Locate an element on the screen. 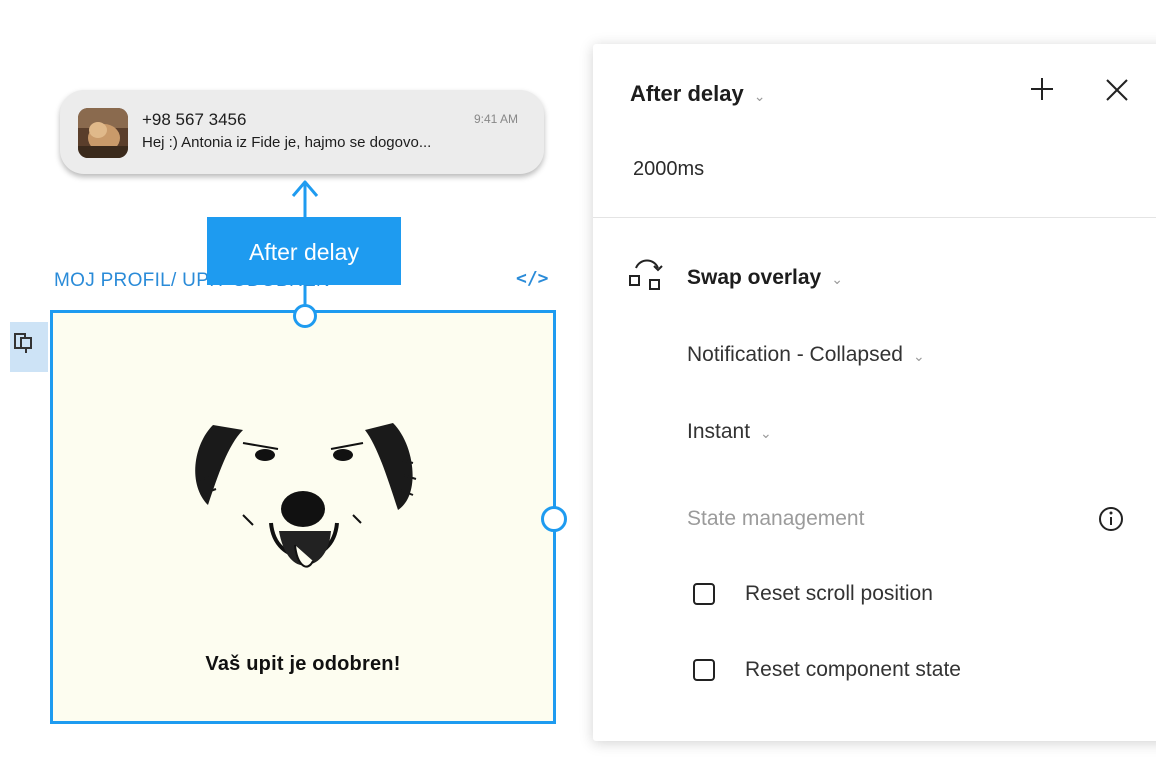 This screenshot has width=1156, height=767. close-icon is located at coordinates (1117, 90).